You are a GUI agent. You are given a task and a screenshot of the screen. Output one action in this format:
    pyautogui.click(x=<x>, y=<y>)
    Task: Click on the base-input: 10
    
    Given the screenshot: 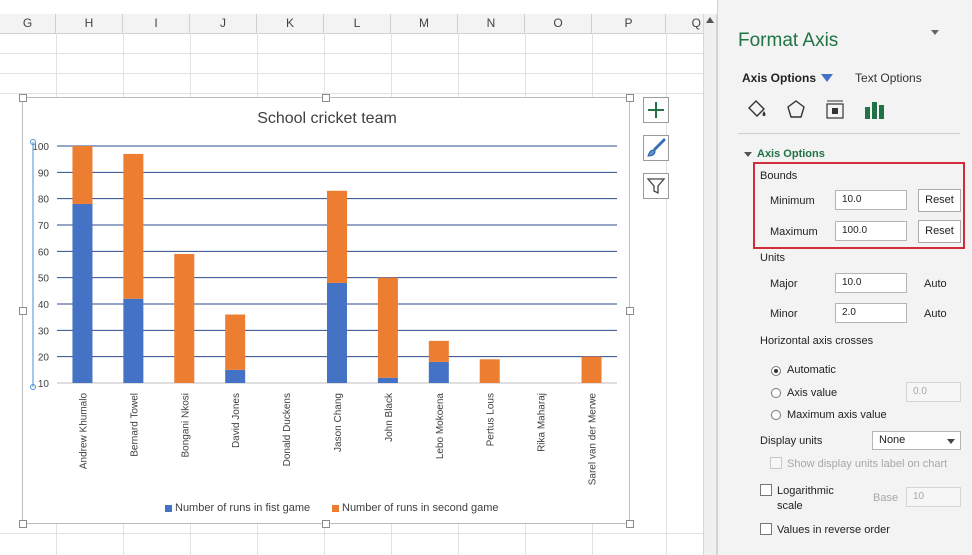 What is the action you would take?
    pyautogui.click(x=933, y=497)
    